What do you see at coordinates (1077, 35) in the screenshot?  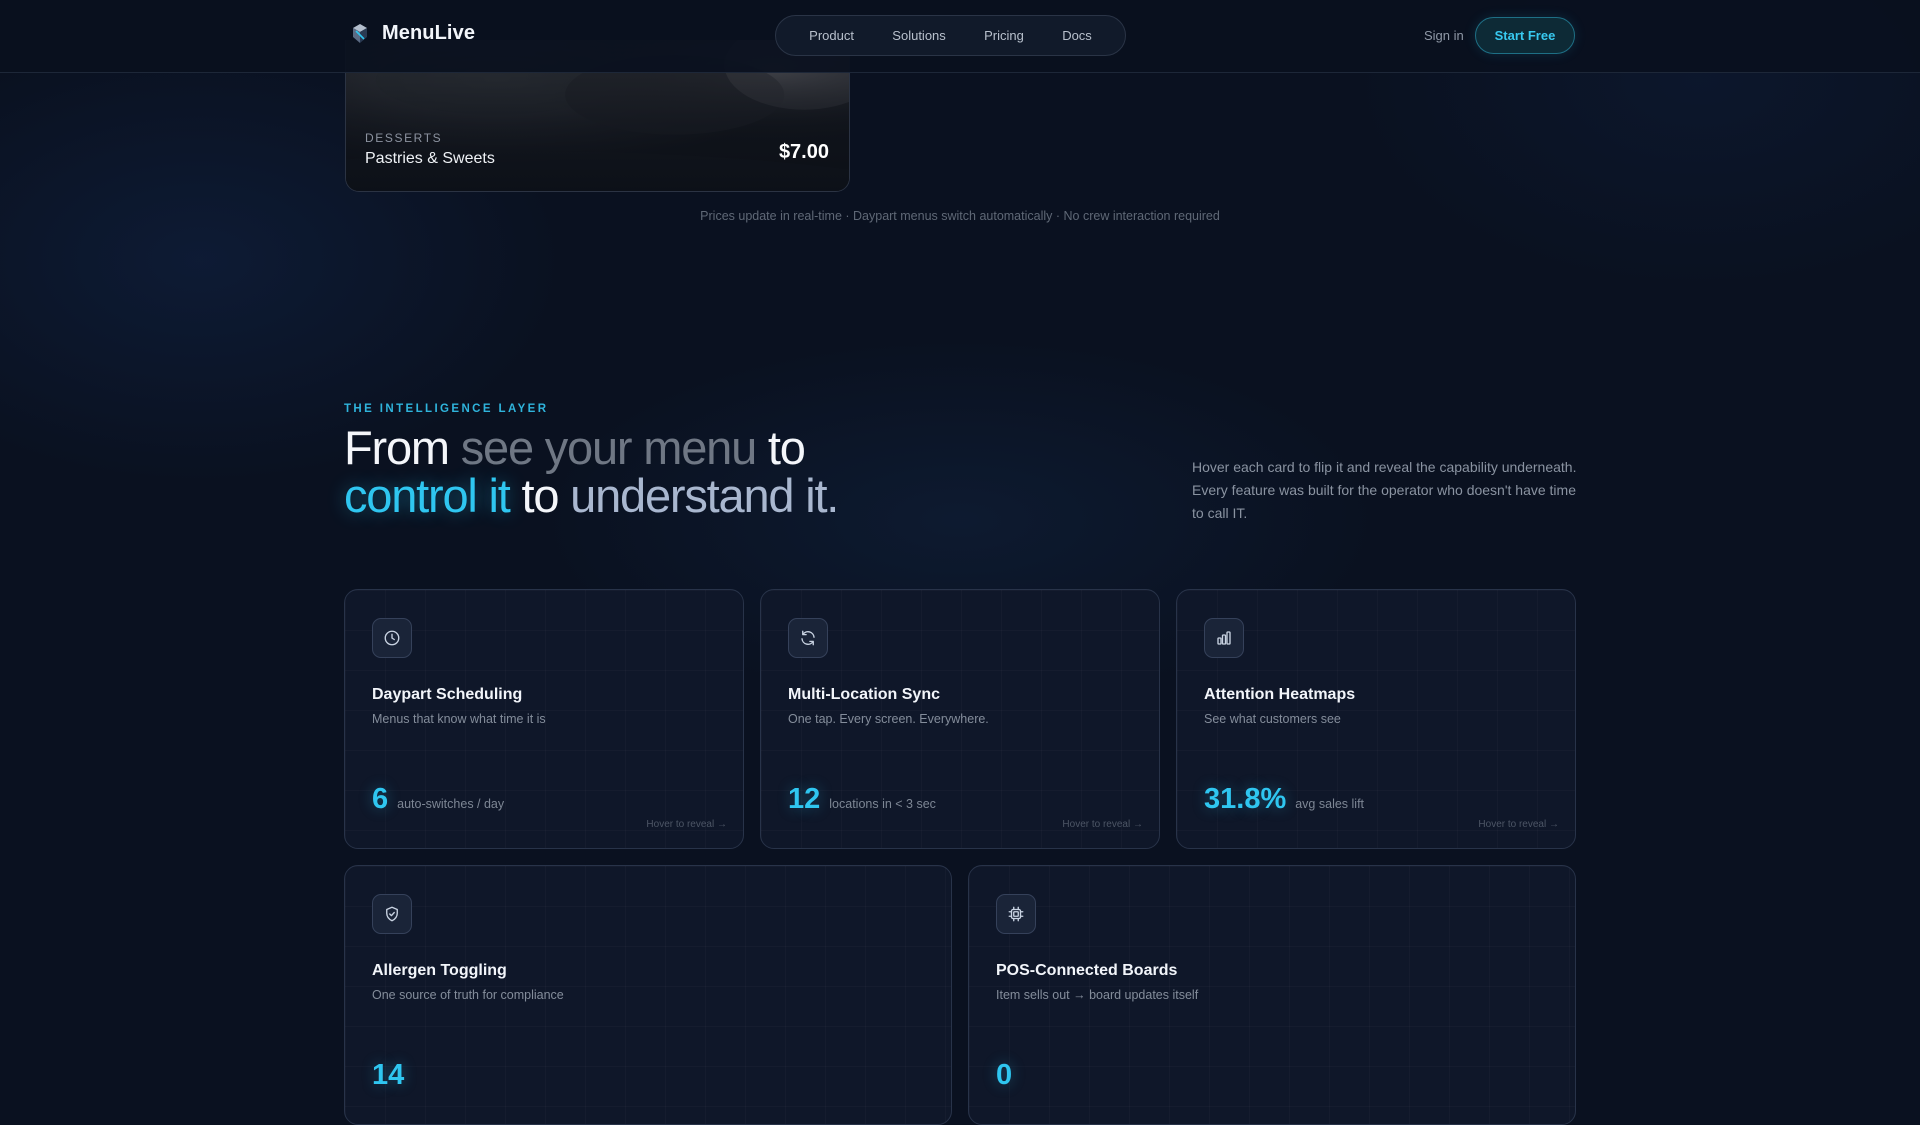 I see `nav-docs: Docs` at bounding box center [1077, 35].